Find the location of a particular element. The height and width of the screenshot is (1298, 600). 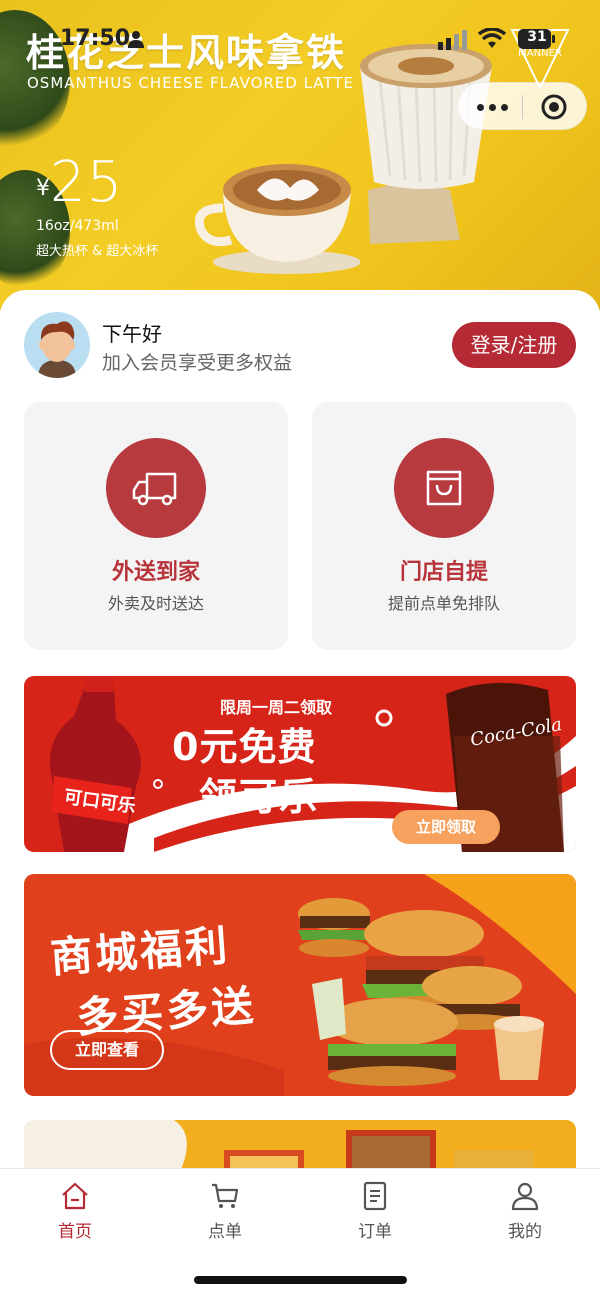

pickup-icon-circle is located at coordinates (444, 488).